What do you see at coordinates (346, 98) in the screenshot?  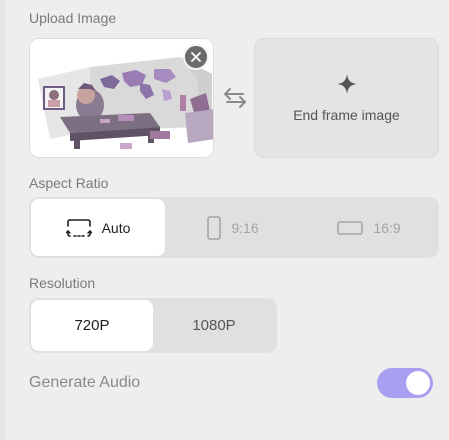 I see `end-frame-upload: End frame image` at bounding box center [346, 98].